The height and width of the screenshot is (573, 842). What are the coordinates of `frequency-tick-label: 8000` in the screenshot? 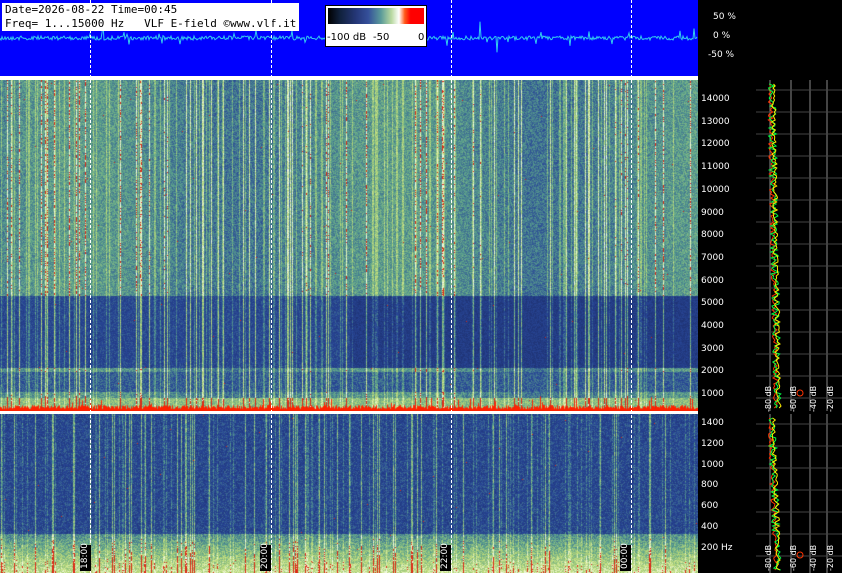 It's located at (712, 235).